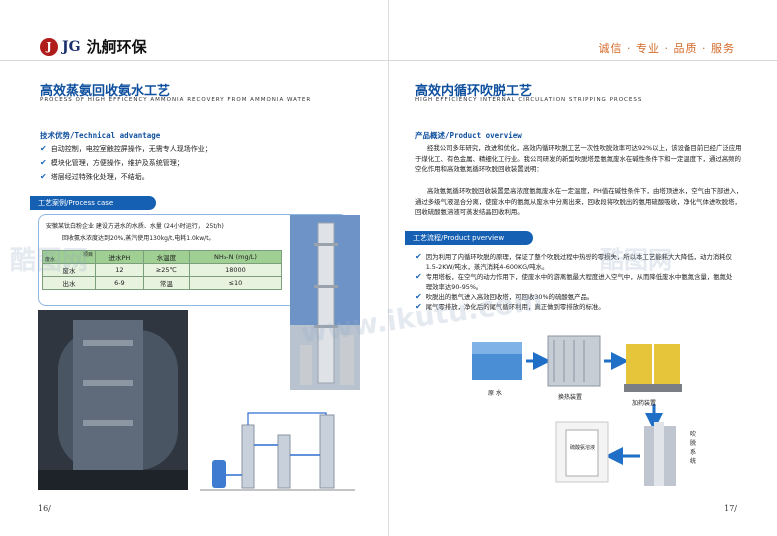 This screenshot has height=536, width=777. What do you see at coordinates (693, 448) in the screenshot?
I see `label-stripping: 吹脱系统` at bounding box center [693, 448].